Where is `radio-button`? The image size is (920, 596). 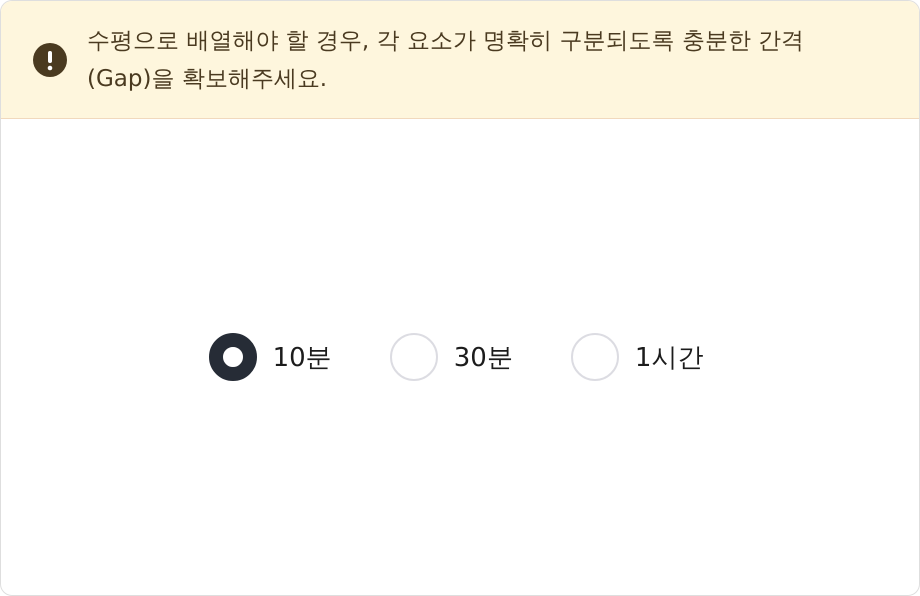 radio-button is located at coordinates (232, 357).